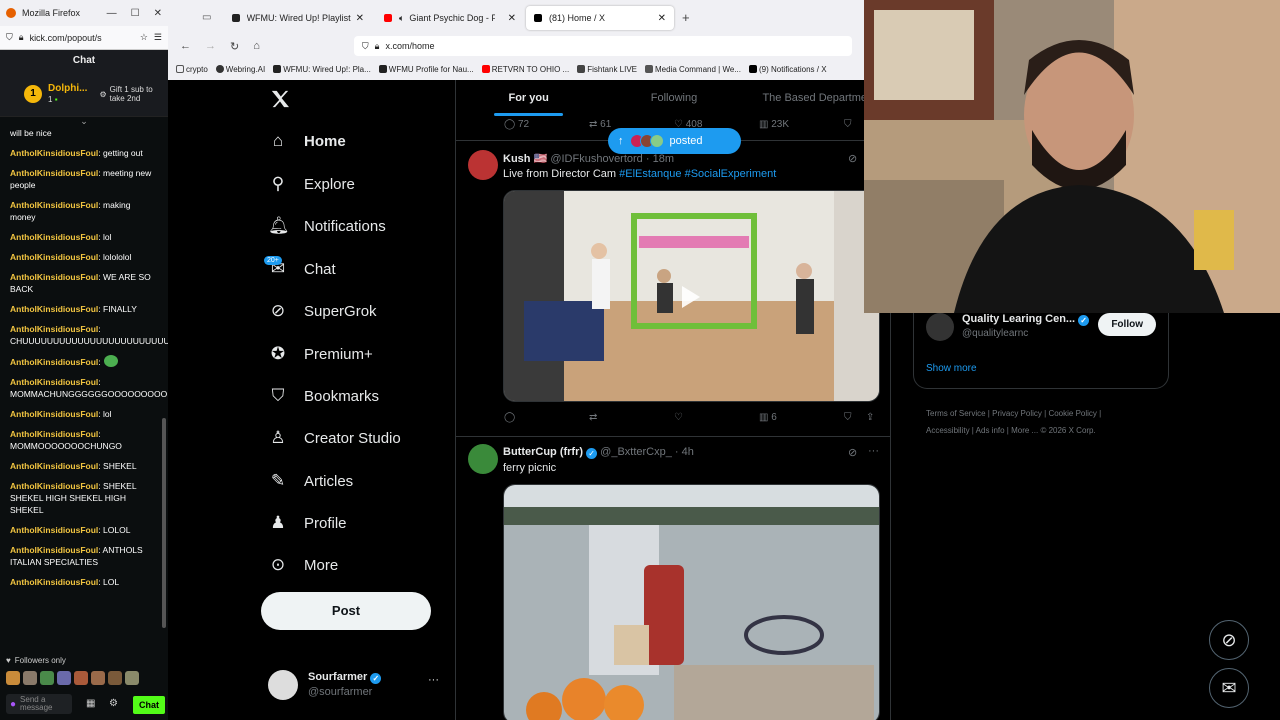 This screenshot has width=1280, height=720. What do you see at coordinates (546, 124) in the screenshot?
I see `reply-button: ◯ 72` at bounding box center [546, 124].